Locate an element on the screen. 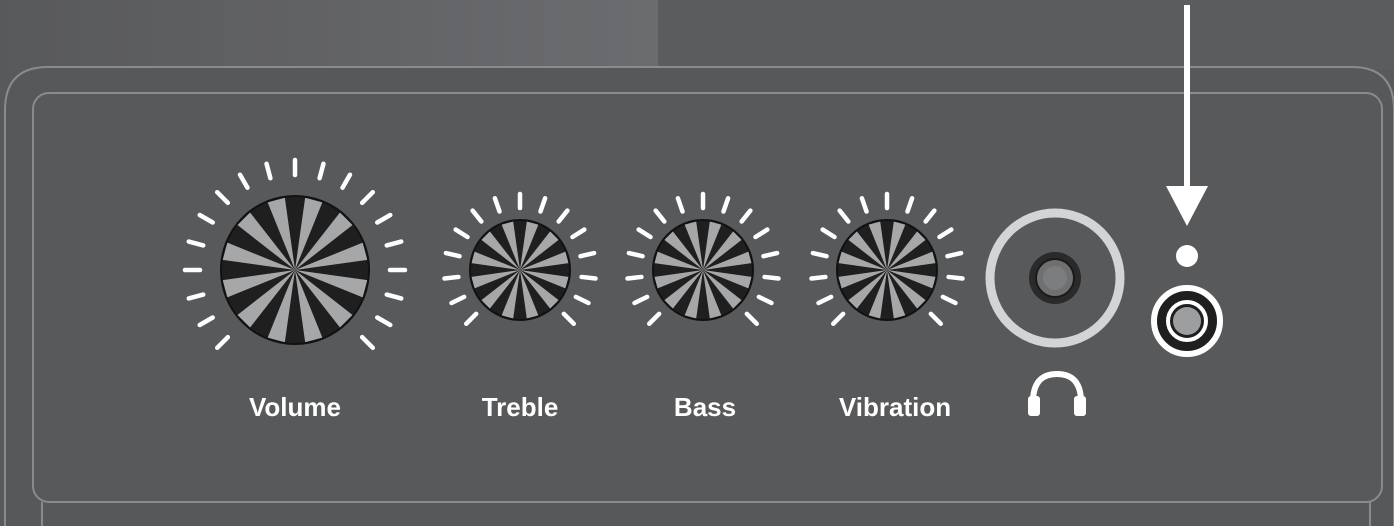 This screenshot has height=526, width=1394. bass-label: Bass is located at coordinates (705, 407).